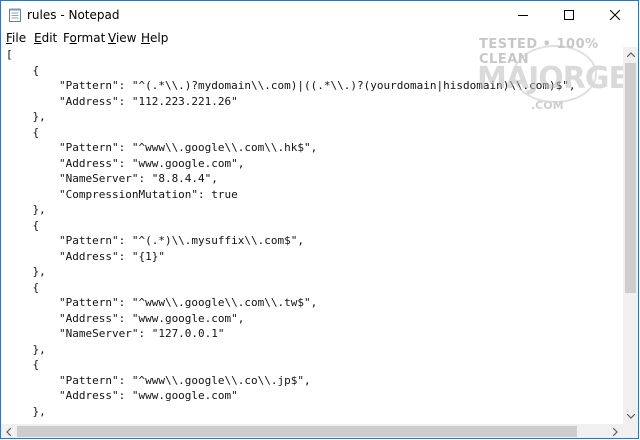 Image resolution: width=640 pixels, height=440 pixels. I want to click on scroll-up-button, so click(630, 54).